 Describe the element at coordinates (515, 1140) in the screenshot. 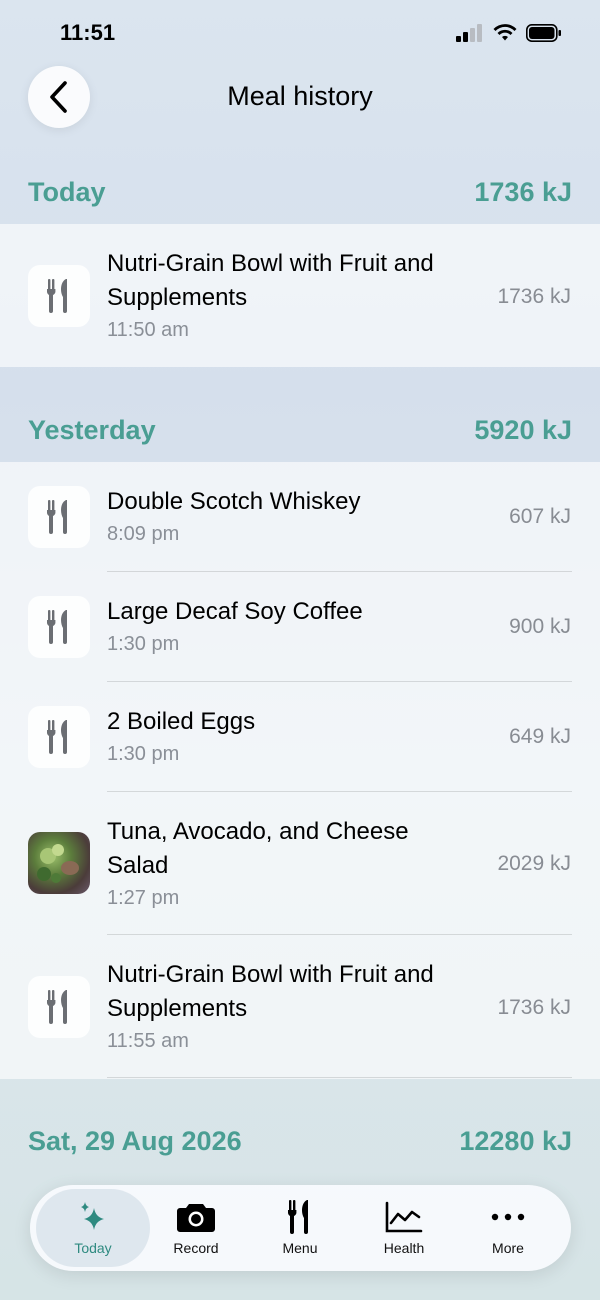

I see `section-total: 12280 kJ` at that location.